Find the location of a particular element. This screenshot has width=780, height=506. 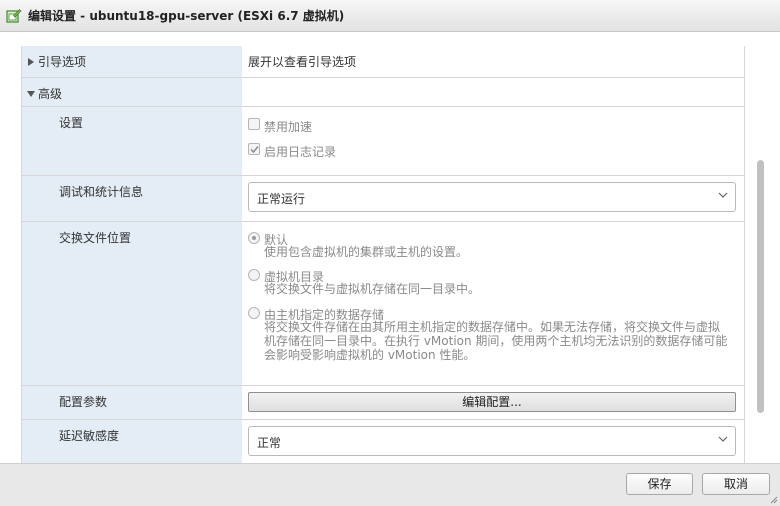

enable-logging-checkbox is located at coordinates (254, 149).